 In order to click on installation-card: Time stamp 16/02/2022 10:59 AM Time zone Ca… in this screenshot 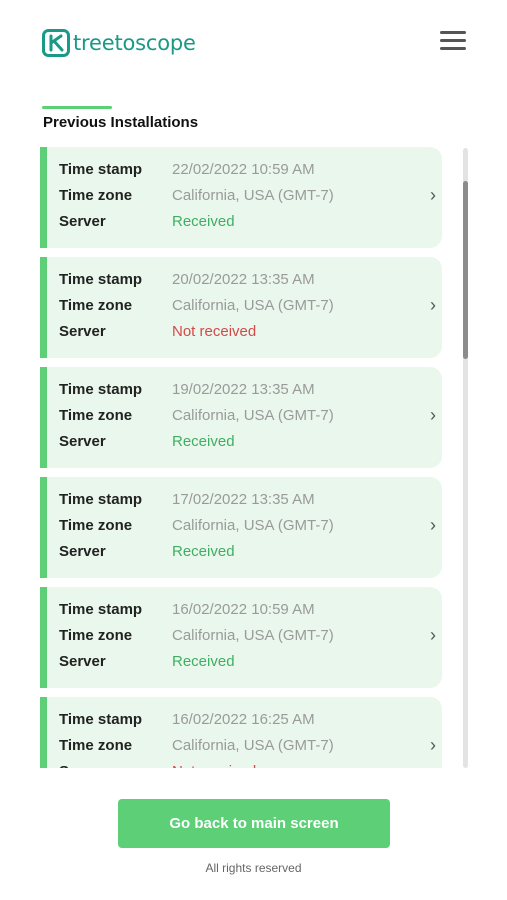, I will do `click(241, 637)`.